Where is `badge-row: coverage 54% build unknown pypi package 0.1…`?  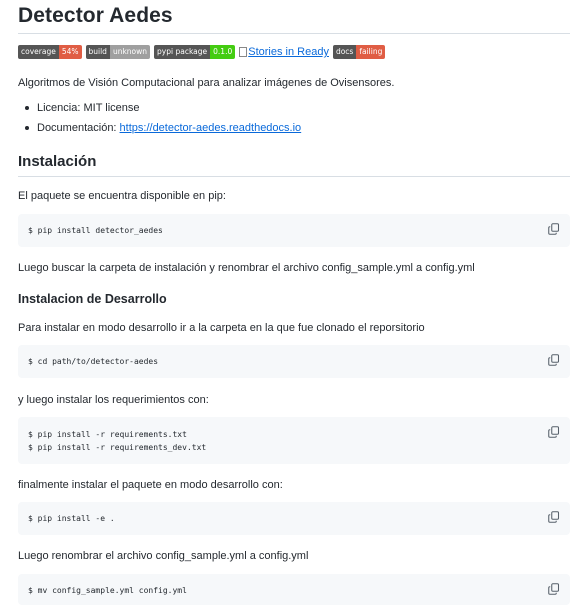 badge-row: coverage 54% build unknown pypi package 0.1… is located at coordinates (203, 52).